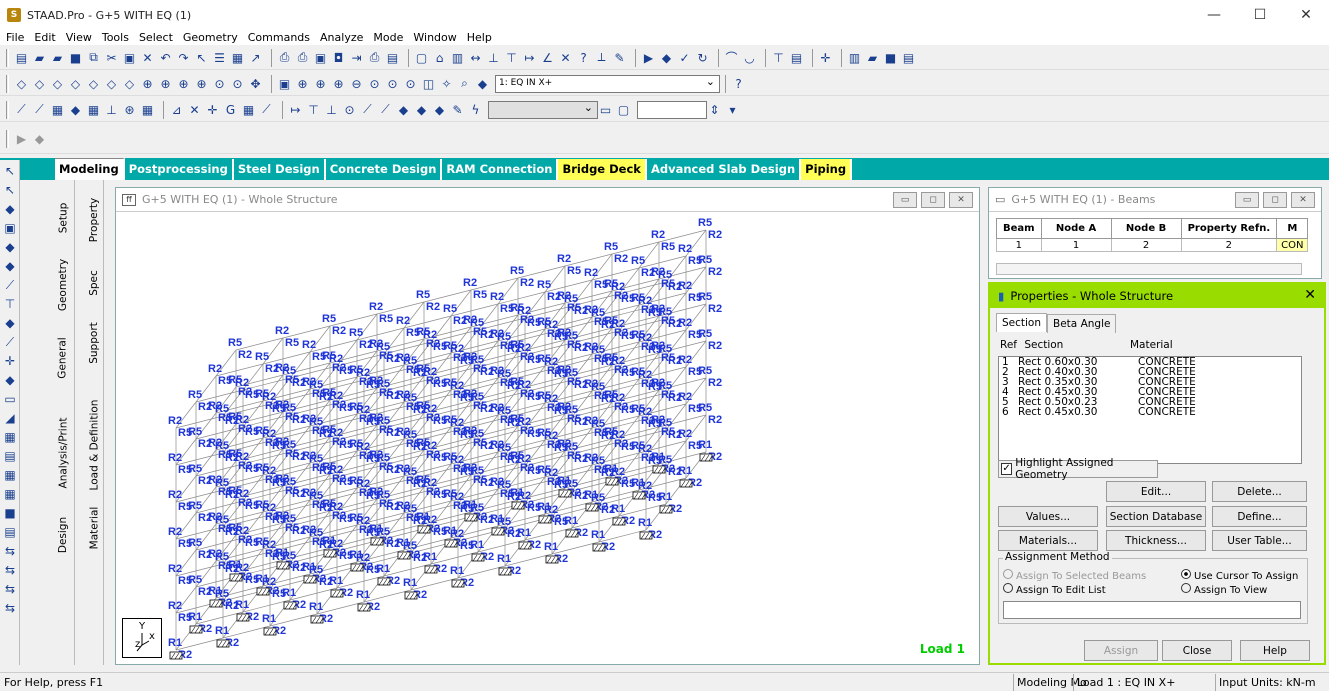  What do you see at coordinates (57, 83) in the screenshot?
I see `view-left-icon: ◇` at bounding box center [57, 83].